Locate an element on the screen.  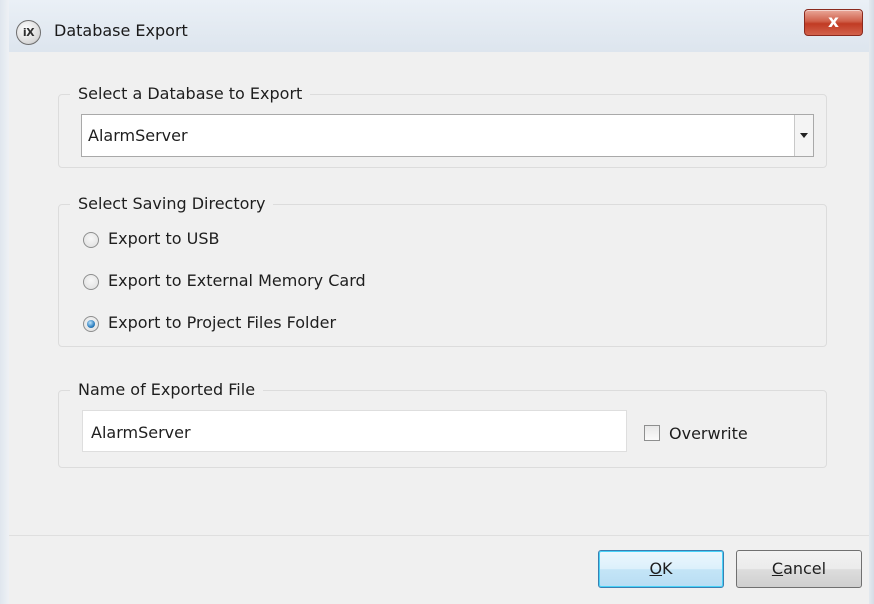
radio-label: Export to USB is located at coordinates (163, 238).